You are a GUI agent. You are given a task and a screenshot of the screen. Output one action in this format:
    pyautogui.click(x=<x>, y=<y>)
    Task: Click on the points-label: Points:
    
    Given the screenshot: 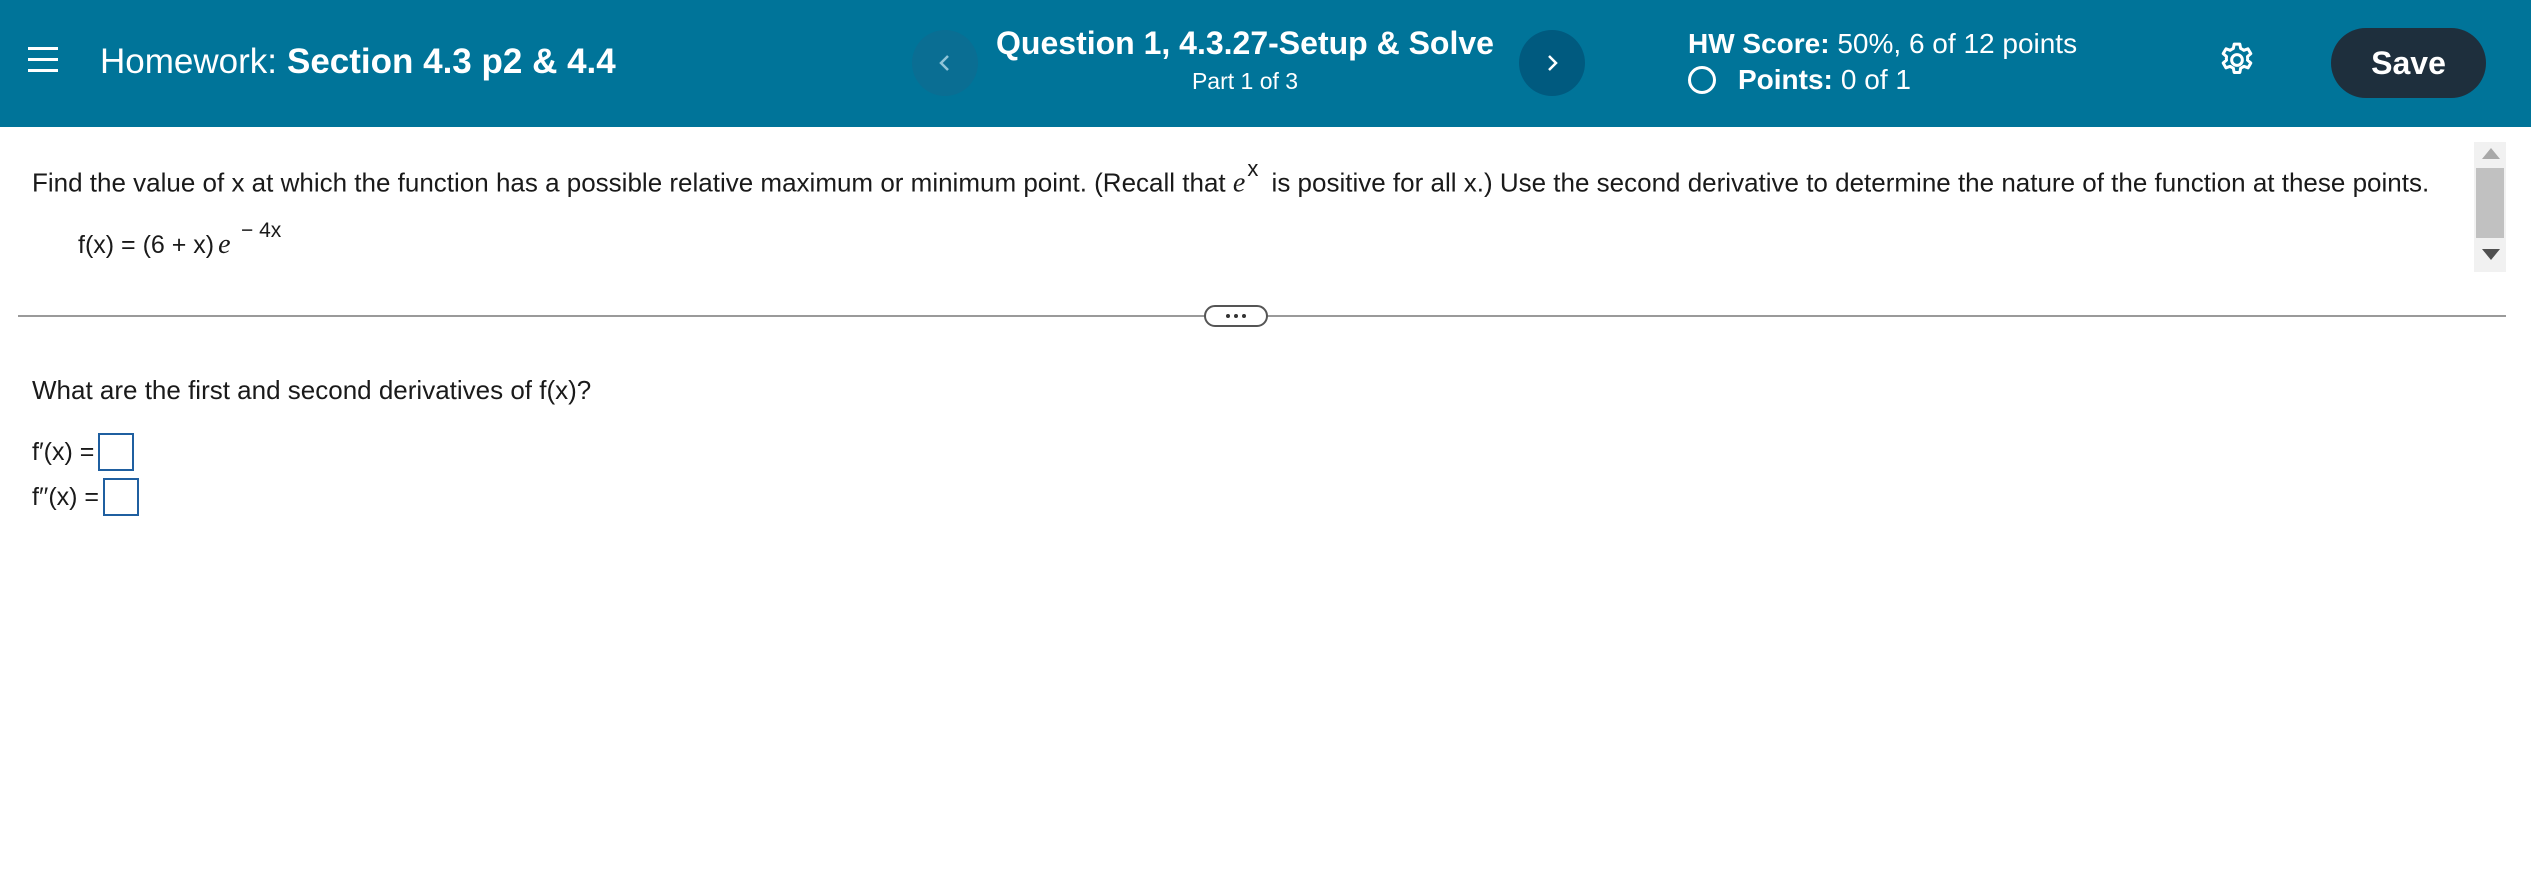 What is the action you would take?
    pyautogui.click(x=1785, y=79)
    